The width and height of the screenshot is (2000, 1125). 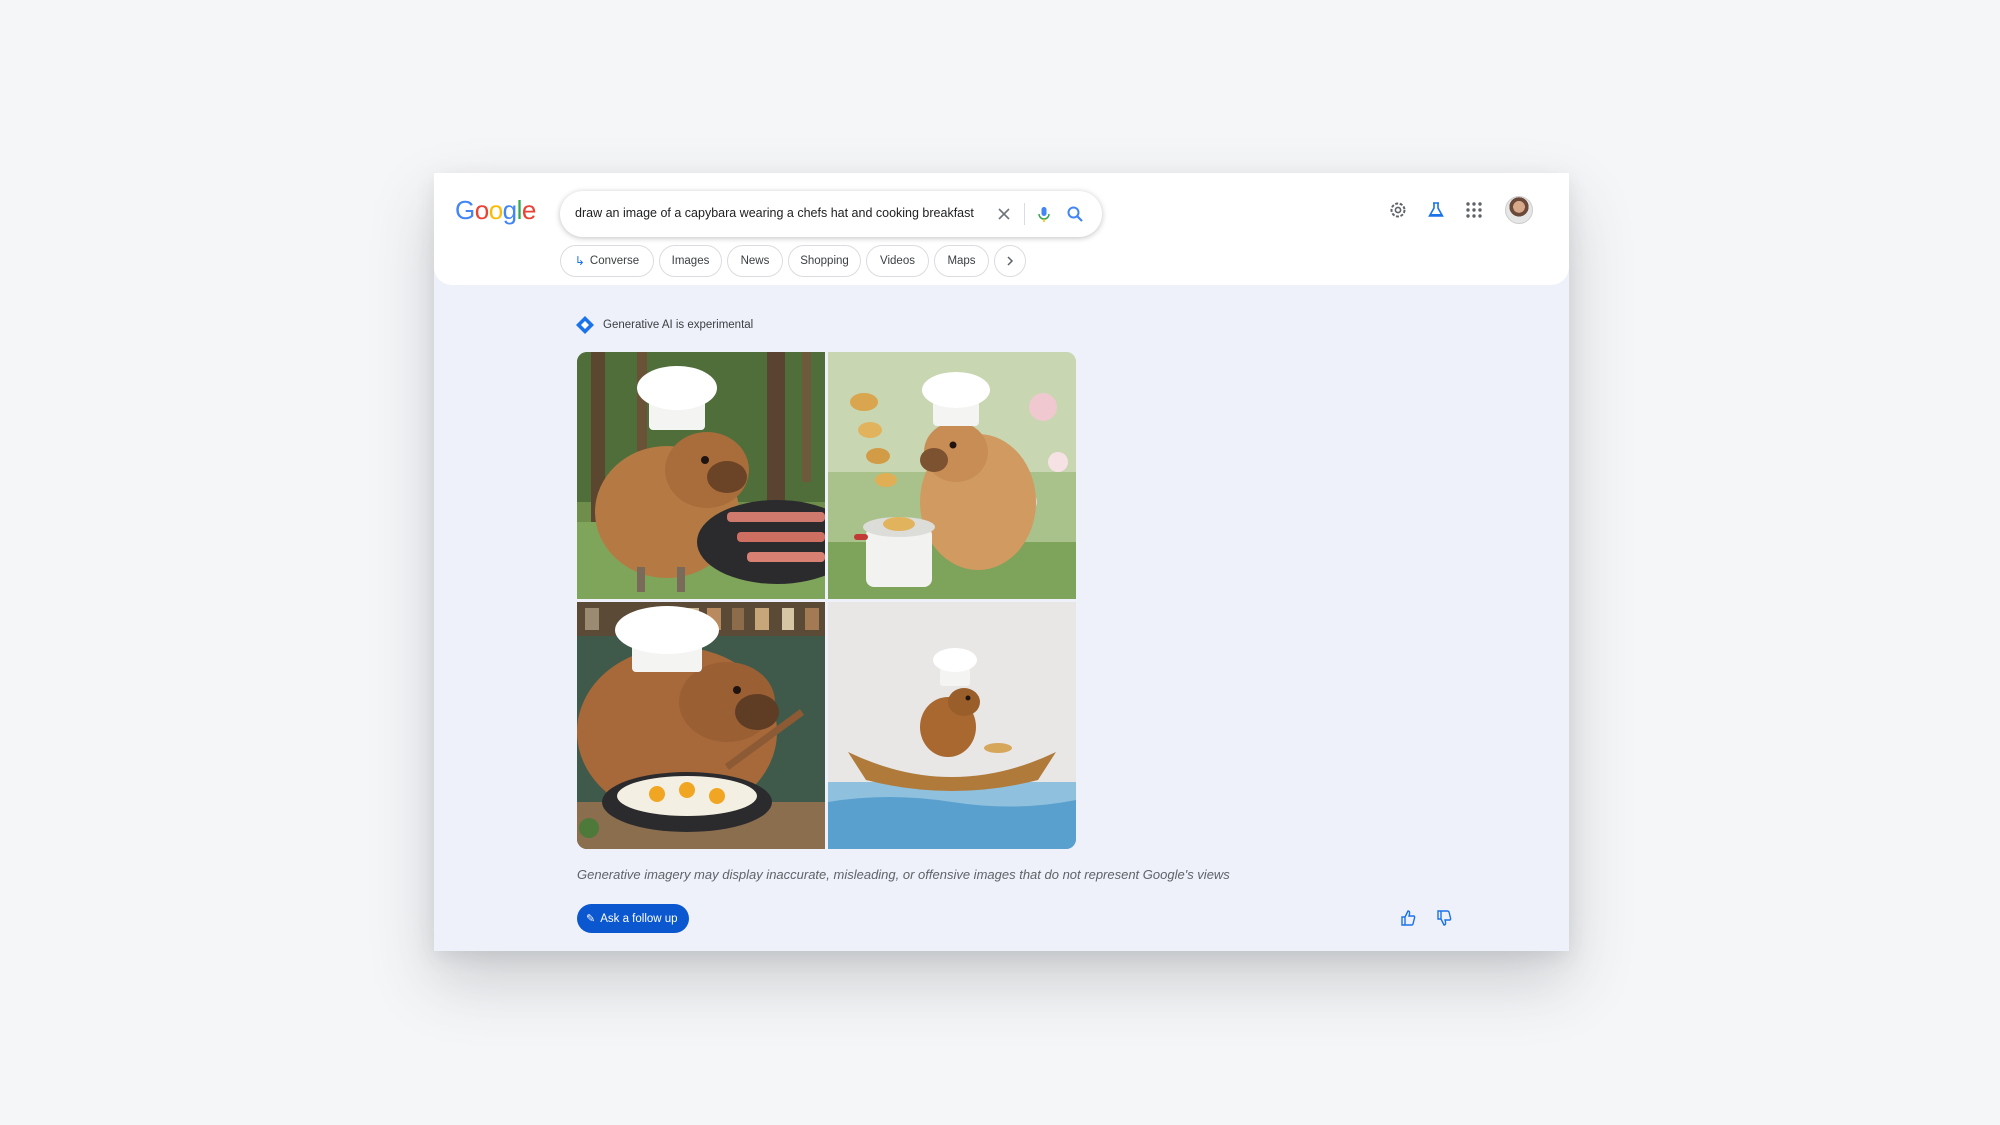 I want to click on tab-images: Images, so click(x=690, y=261).